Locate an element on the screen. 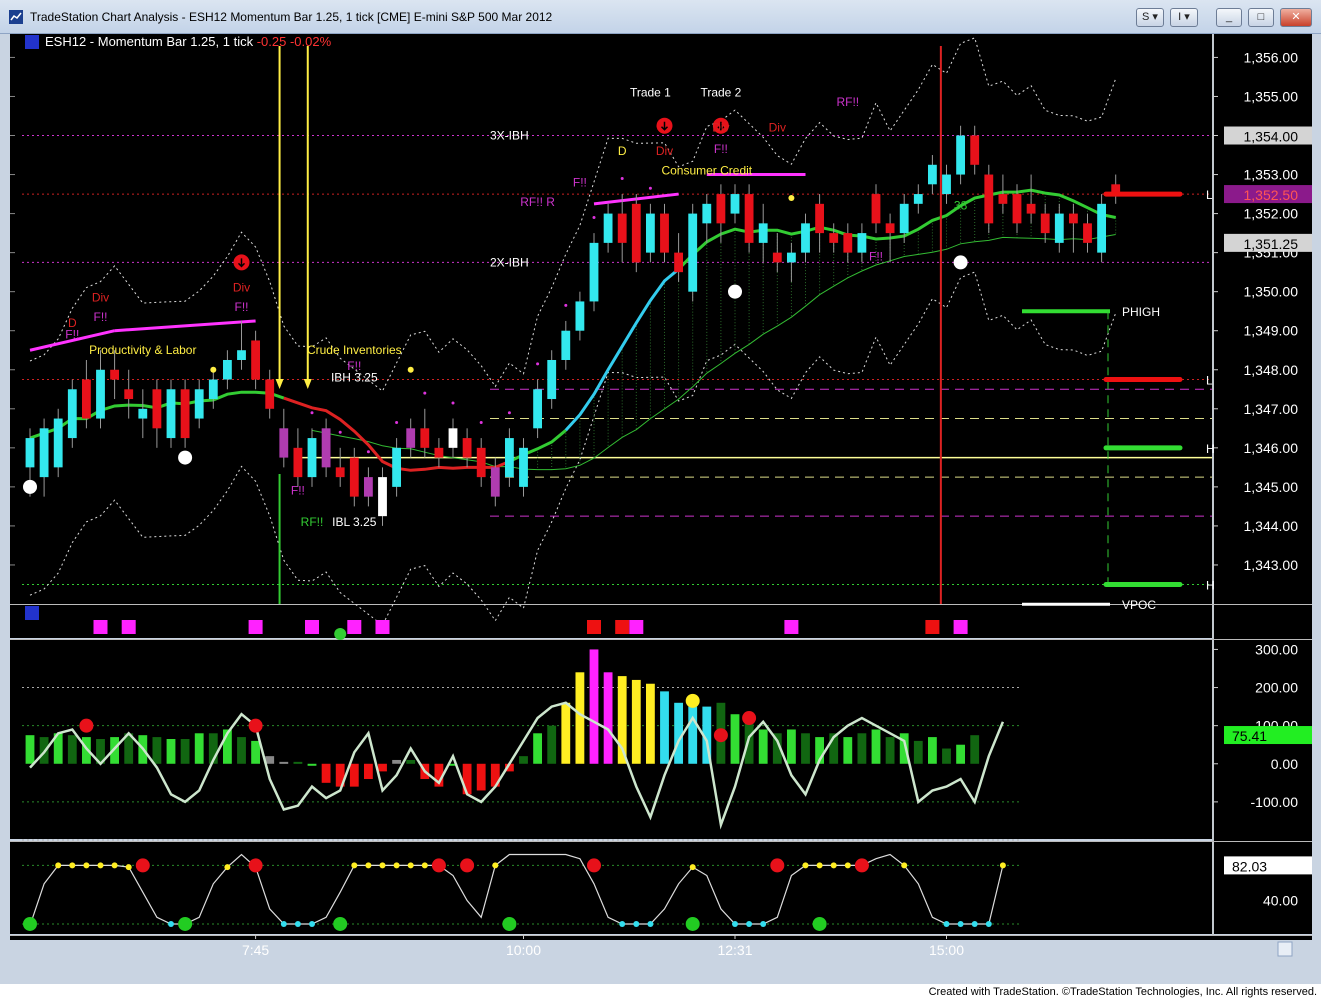 This screenshot has width=1321, height=1000. chart-annotation: RF!! is located at coordinates (312, 522).